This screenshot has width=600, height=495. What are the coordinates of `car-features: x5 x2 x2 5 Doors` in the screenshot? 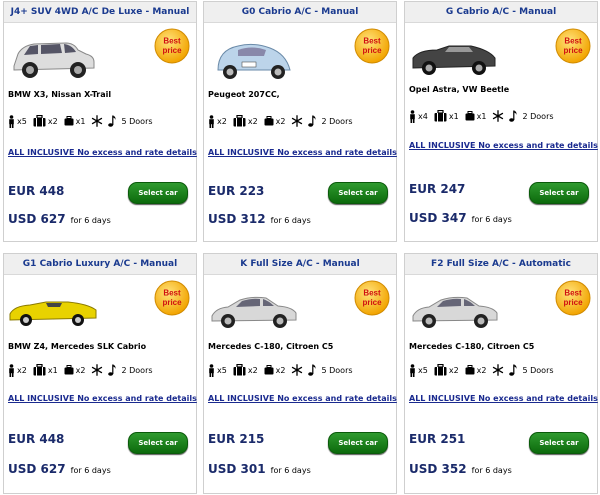 It's located at (283, 370).